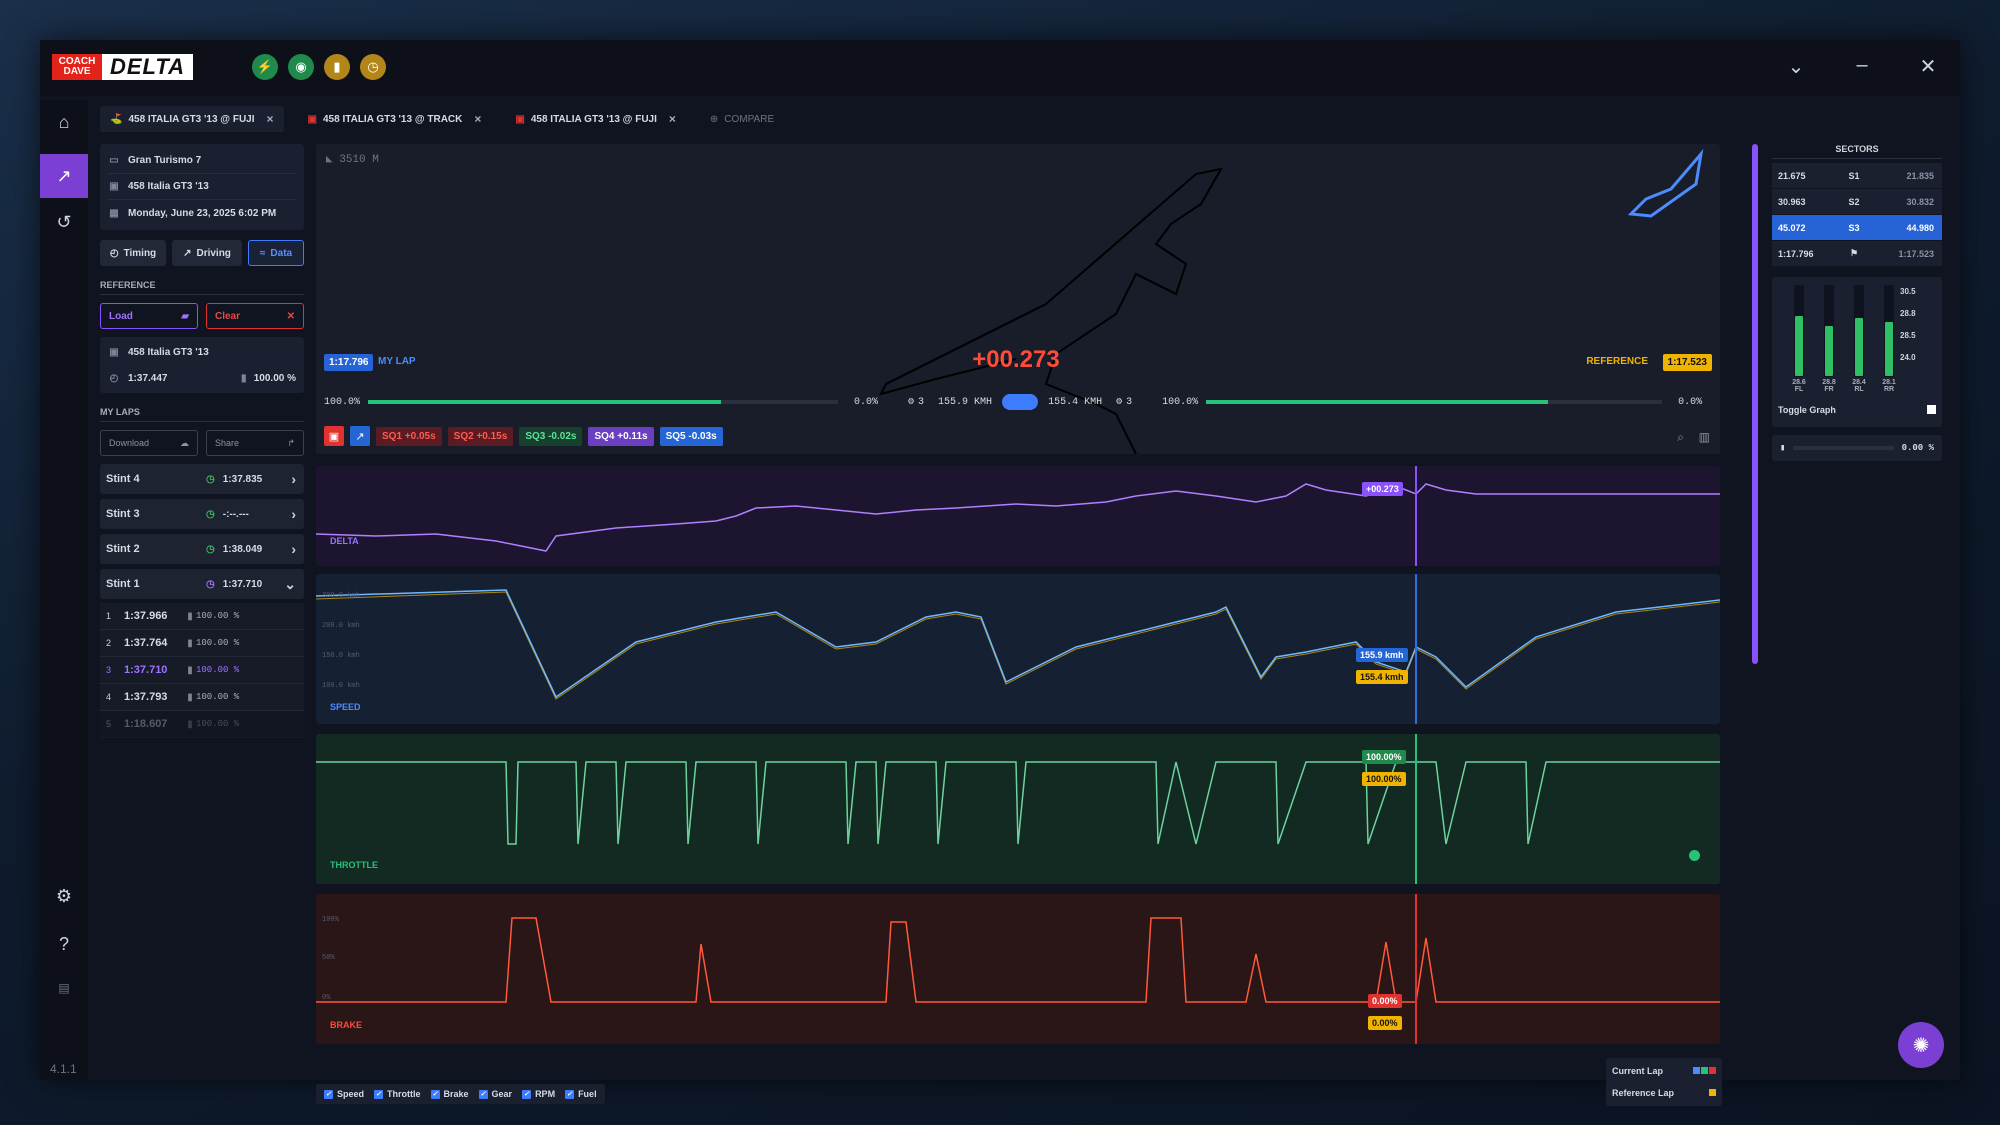 The image size is (2000, 1125). I want to click on sector-ref-time: 30.832, so click(1920, 201).